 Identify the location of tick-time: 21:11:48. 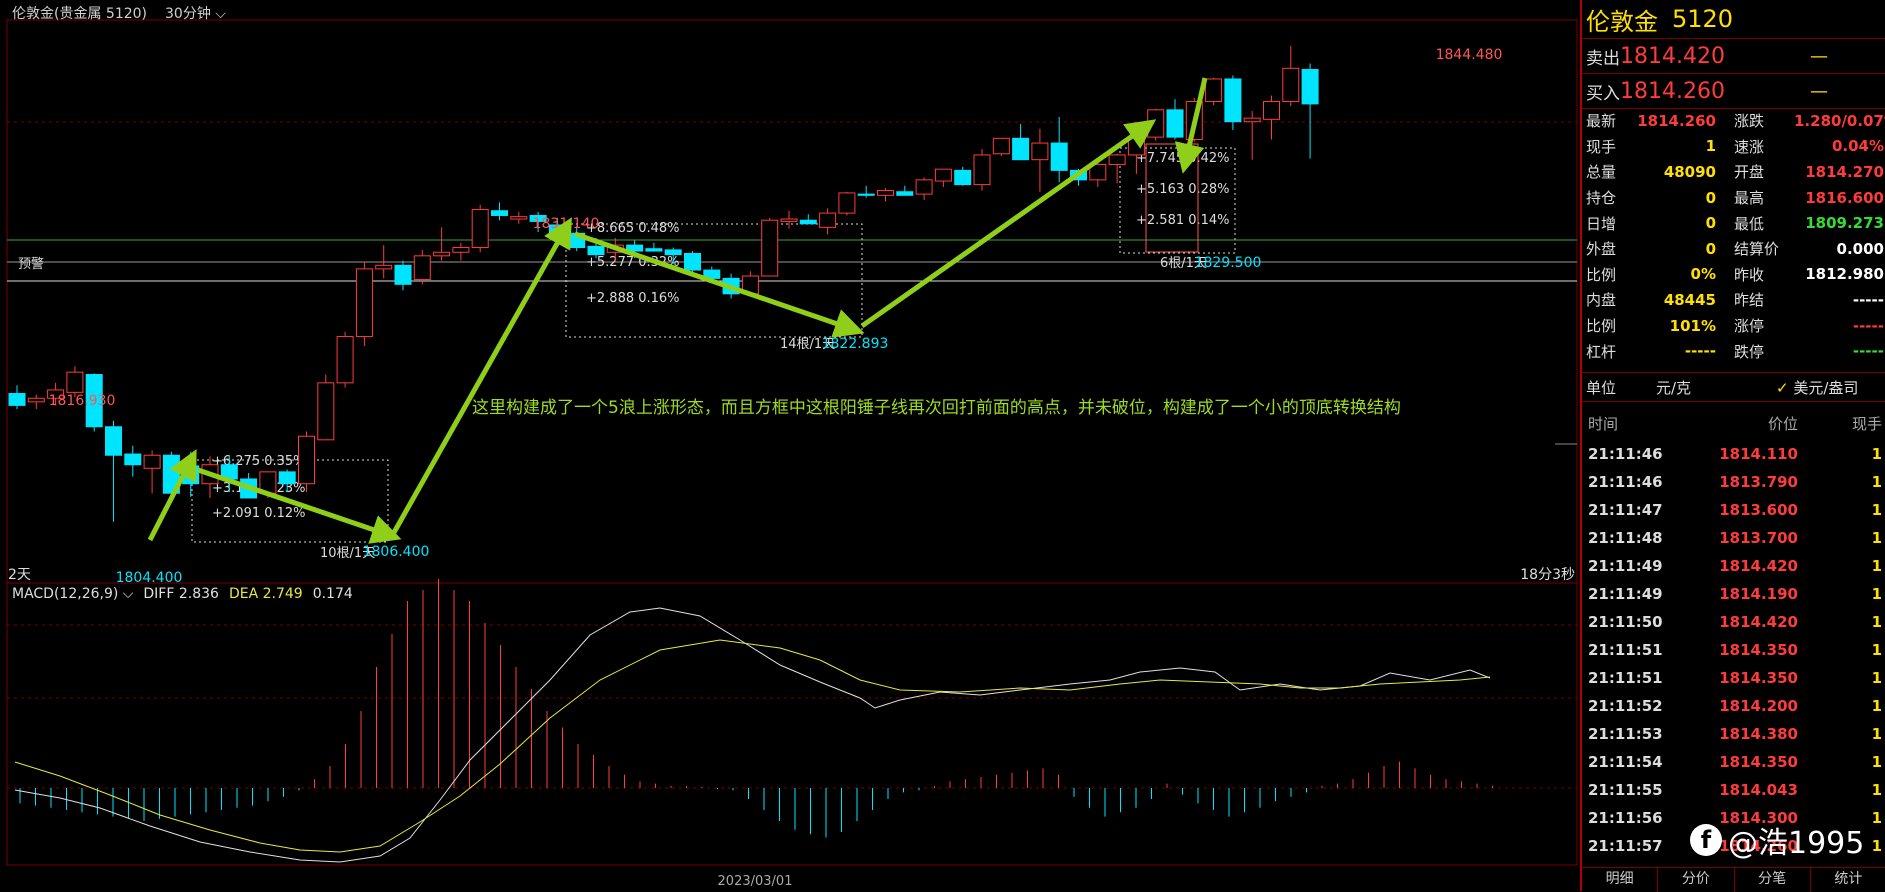
(1625, 538).